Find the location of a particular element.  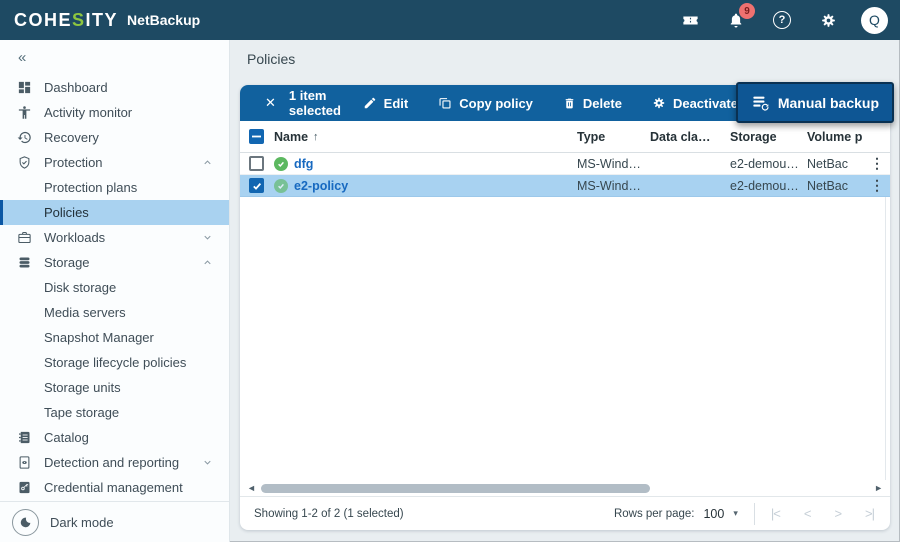

edit-button: Edit is located at coordinates (386, 103).